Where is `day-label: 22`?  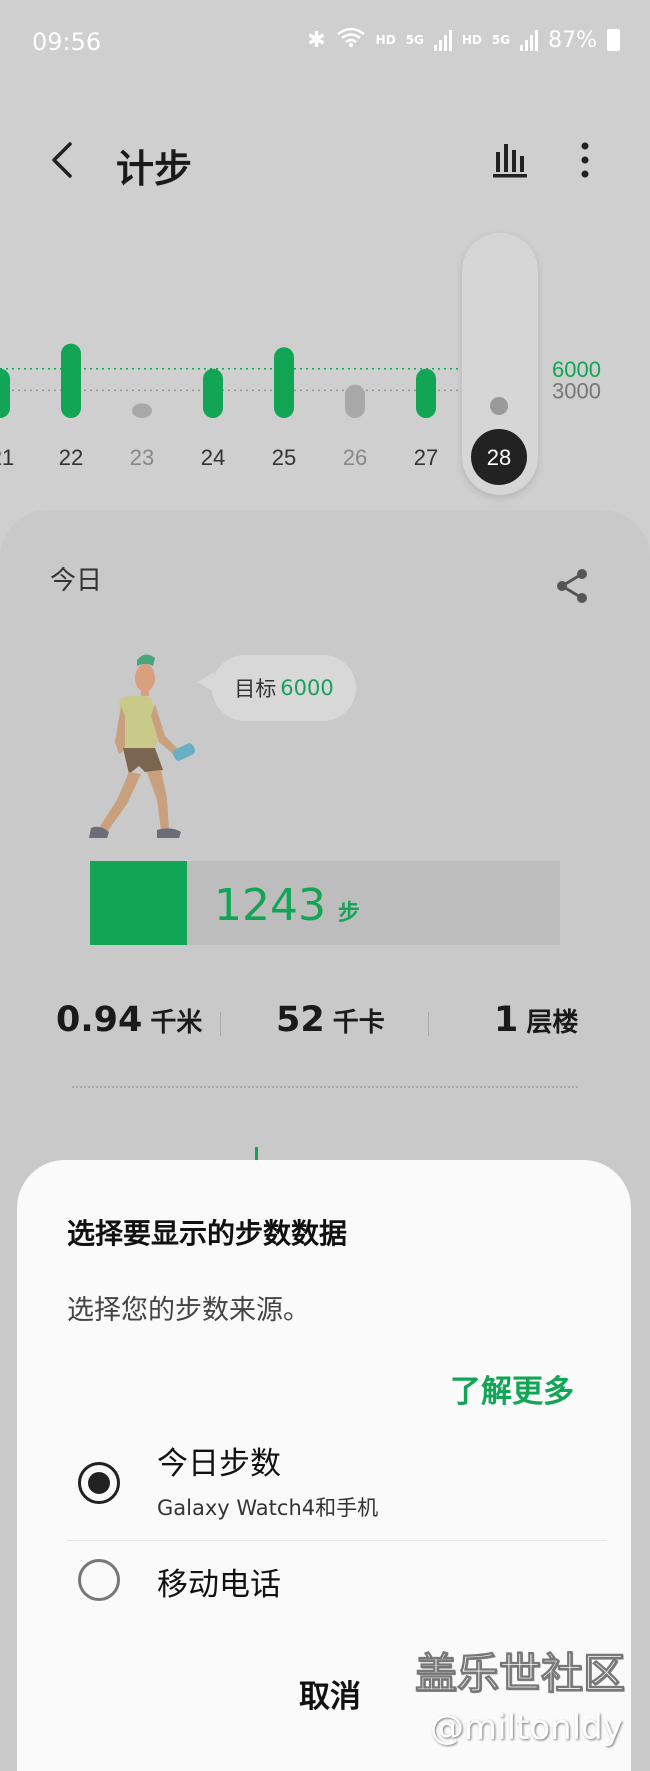
day-label: 22 is located at coordinates (71, 457).